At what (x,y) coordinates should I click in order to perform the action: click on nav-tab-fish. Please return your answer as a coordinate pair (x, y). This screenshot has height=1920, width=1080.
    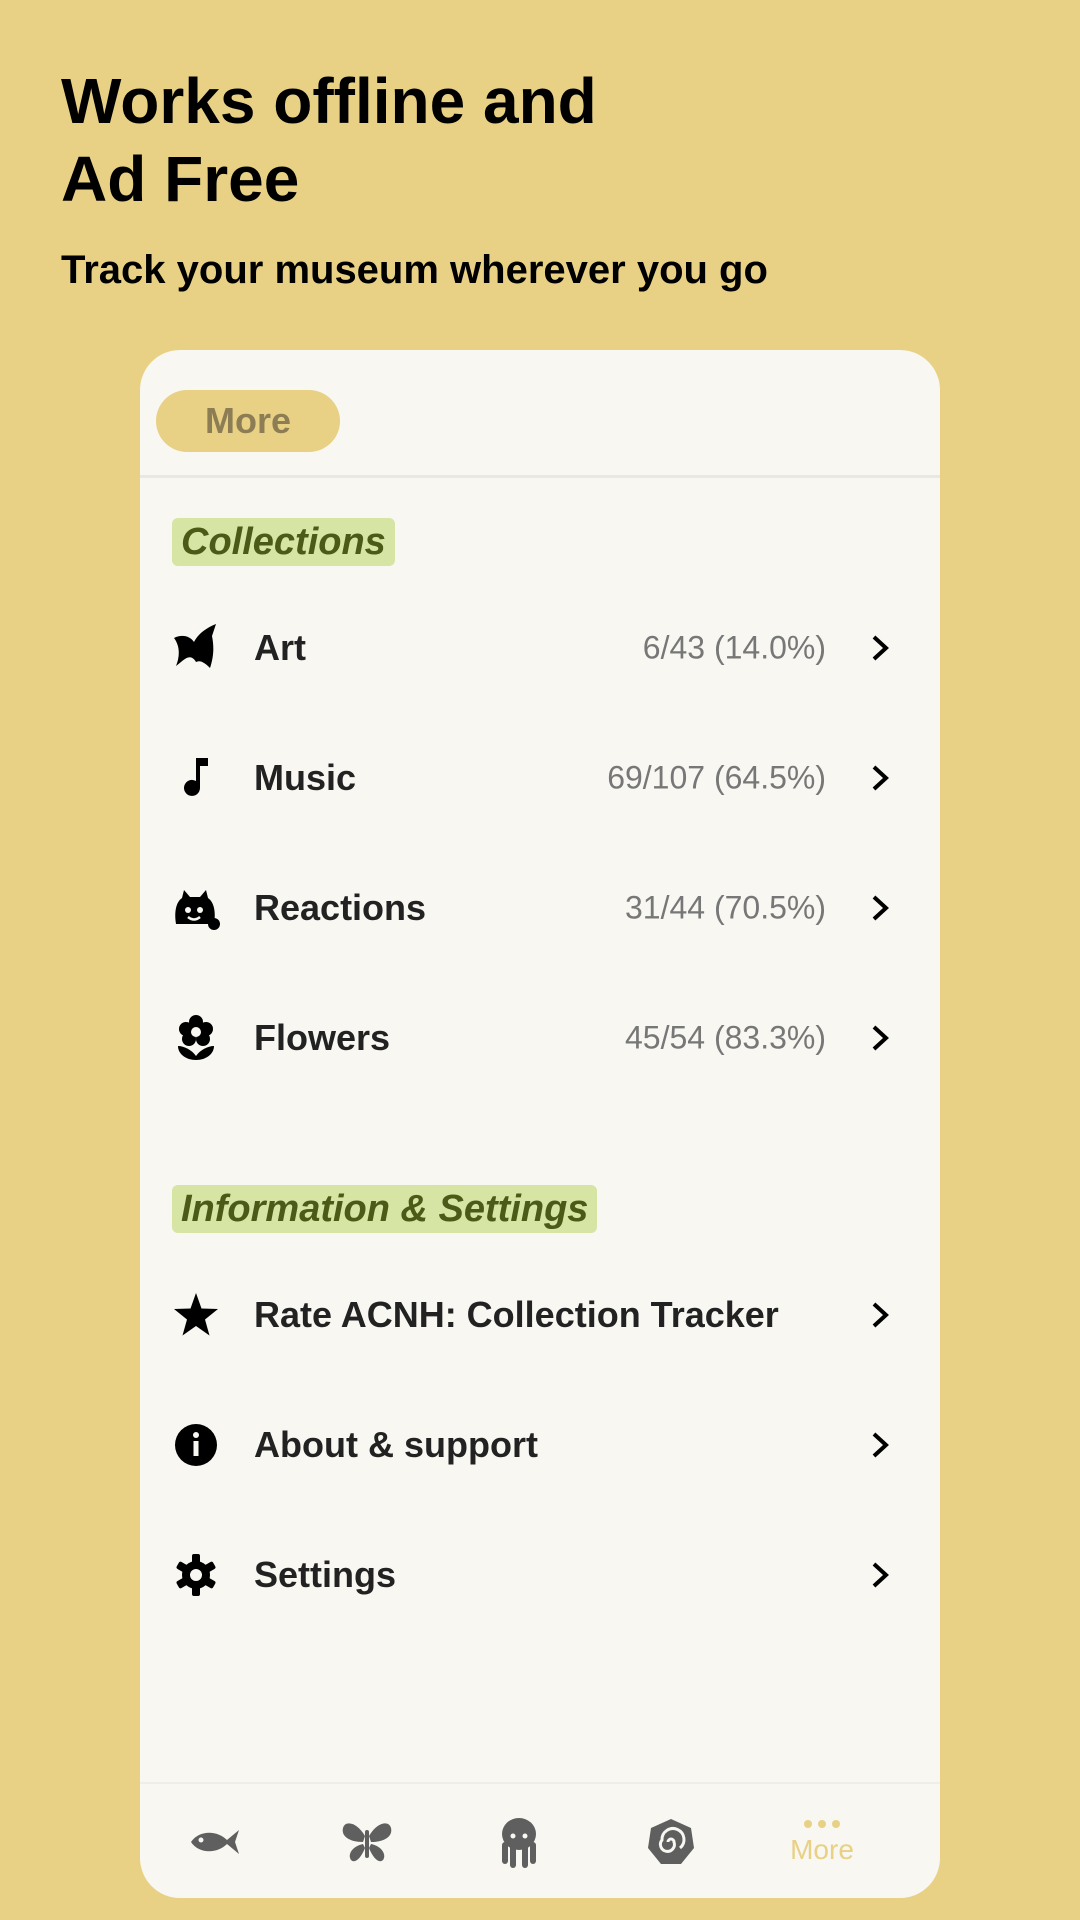
    Looking at the image, I should click on (215, 1841).